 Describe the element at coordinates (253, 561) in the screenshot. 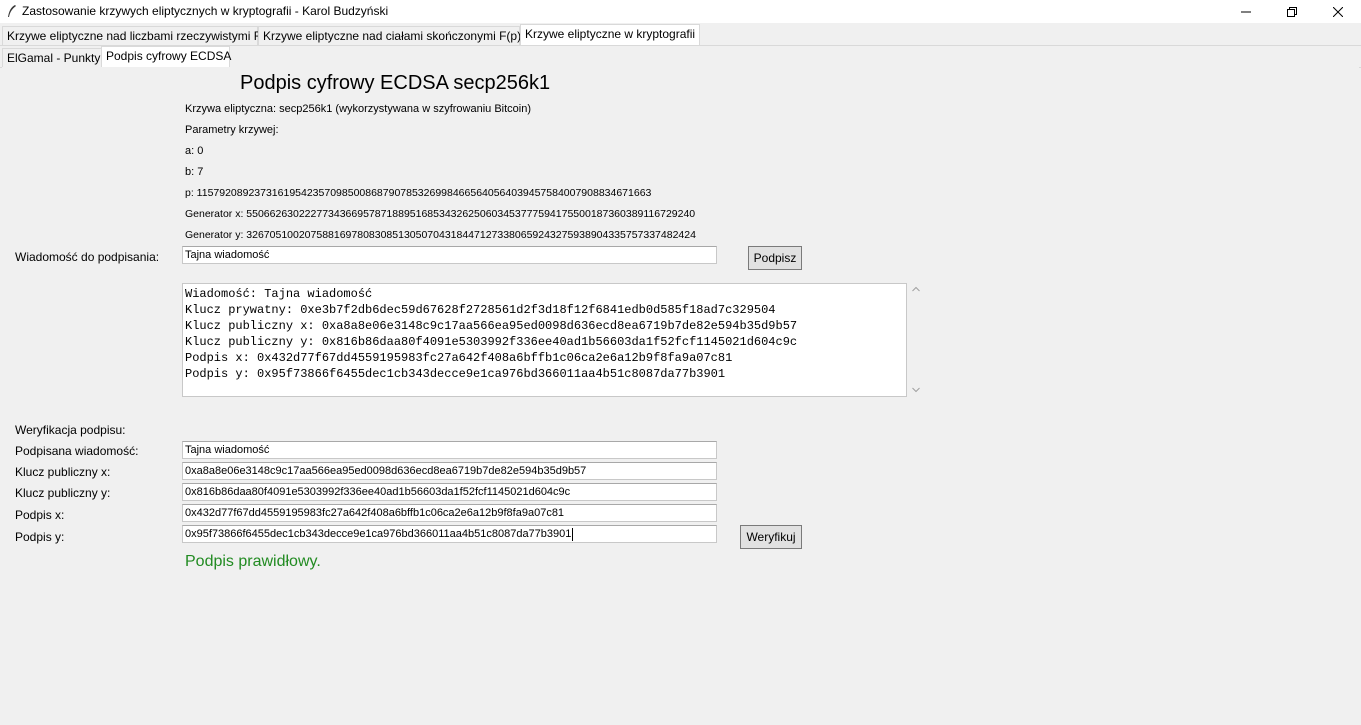

I see `verification-result: Podpis prawidłowy.` at that location.